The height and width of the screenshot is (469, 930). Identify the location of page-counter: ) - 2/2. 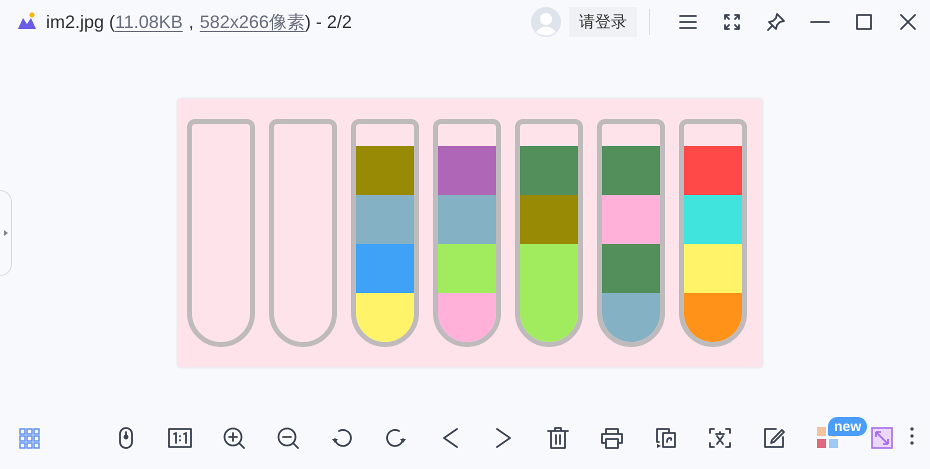
(328, 22).